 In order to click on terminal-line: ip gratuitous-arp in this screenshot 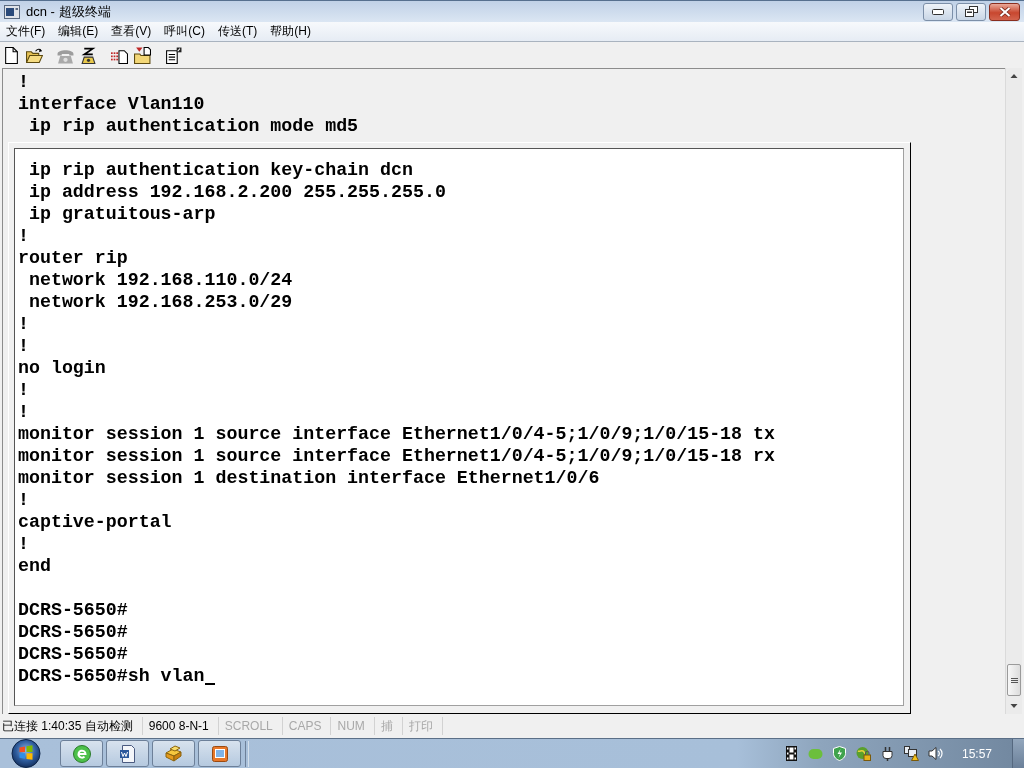, I will do `click(121, 214)`.